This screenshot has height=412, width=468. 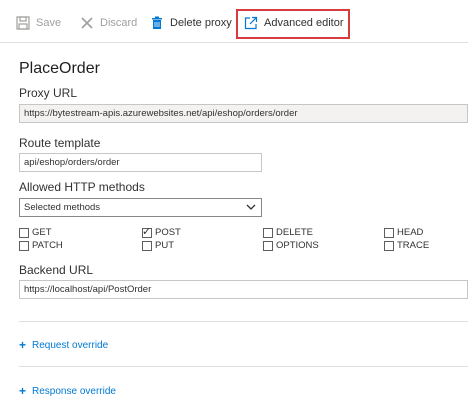 I want to click on method-checkbox-post: ✓ POST, so click(x=161, y=231).